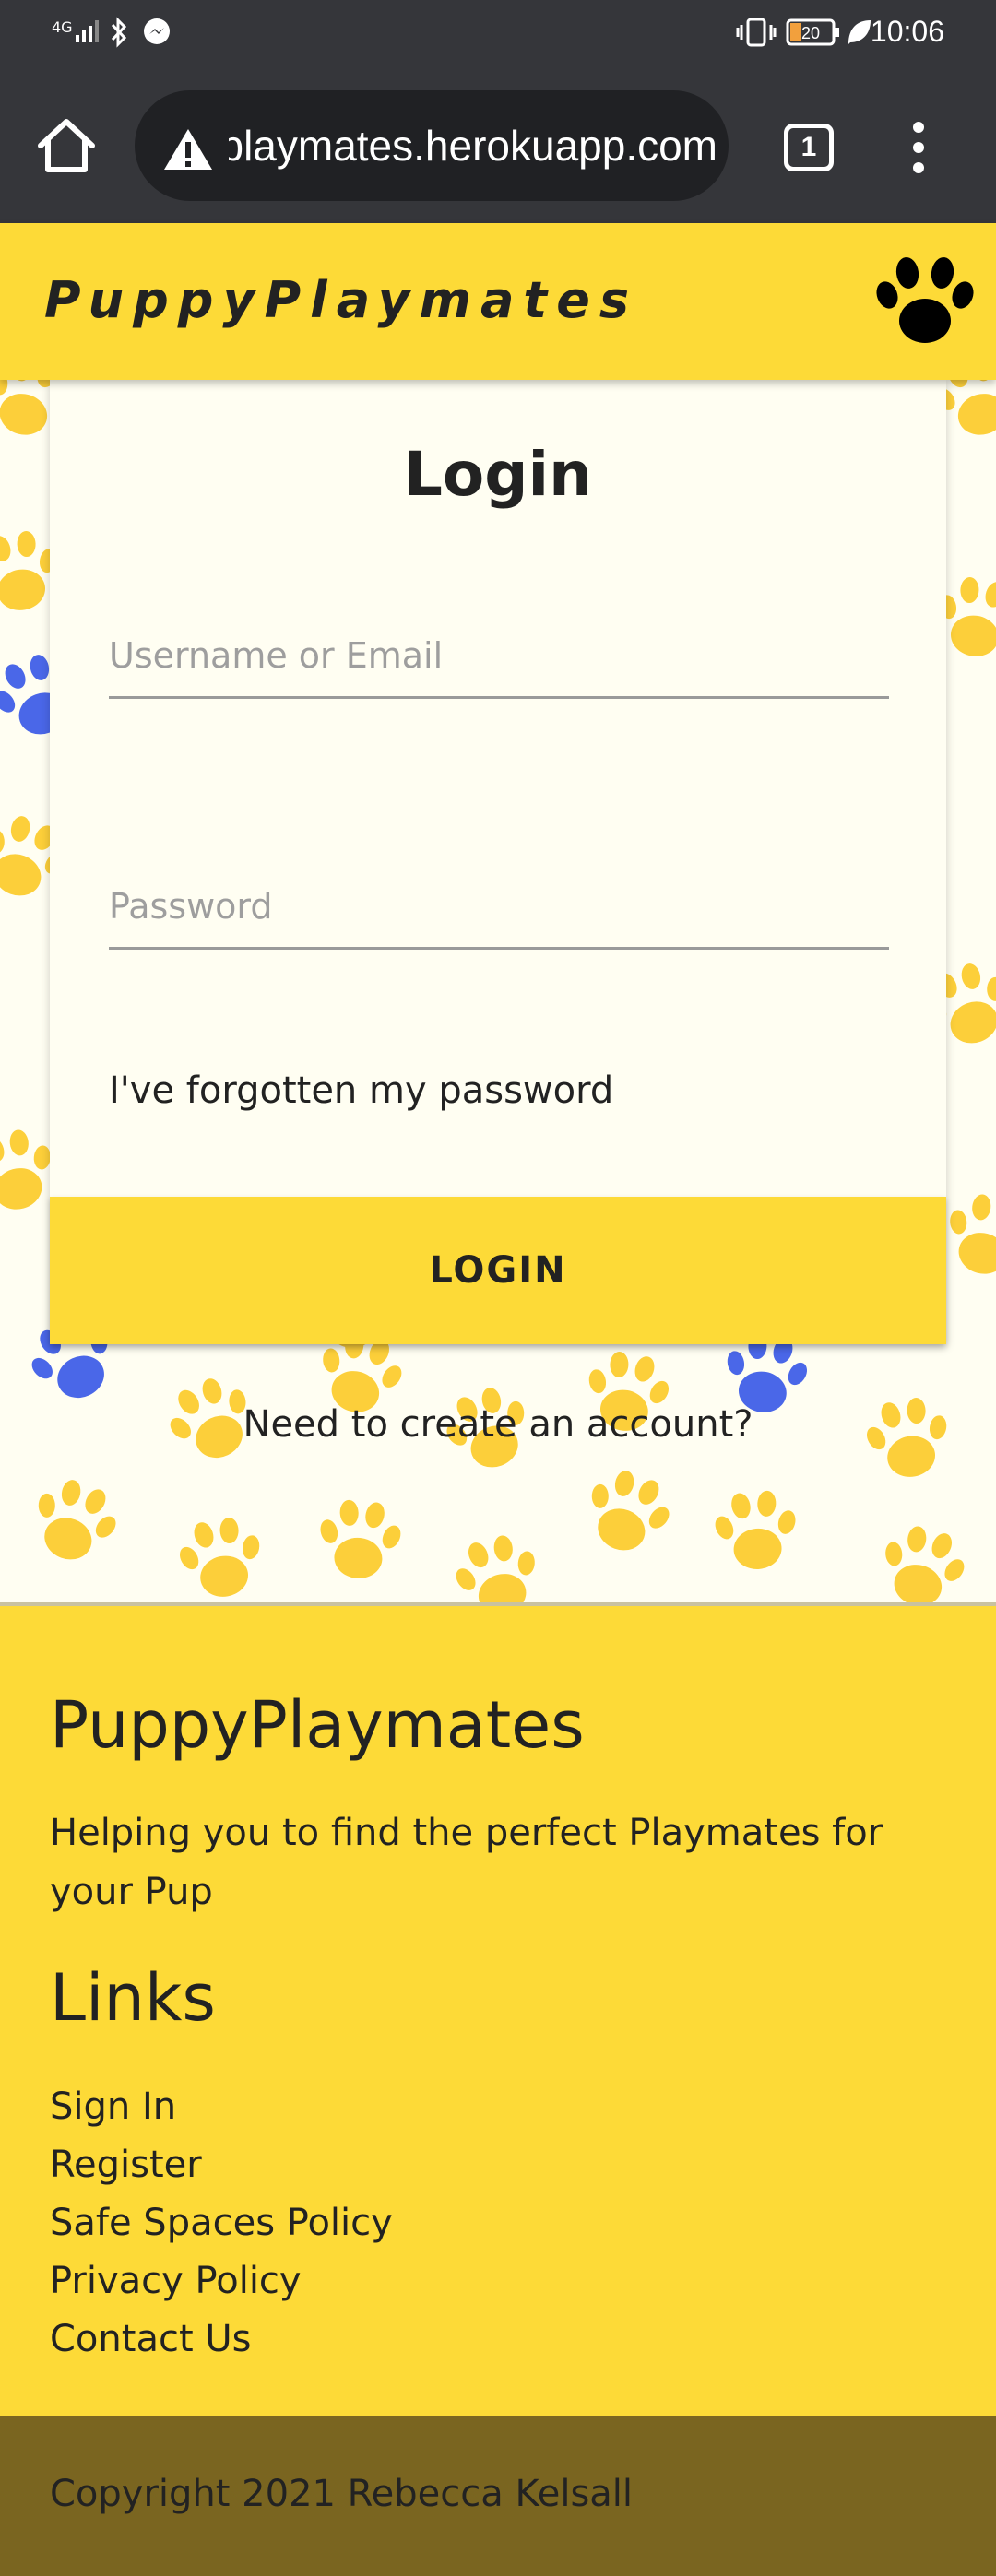  What do you see at coordinates (157, 31) in the screenshot?
I see `messenger-icon` at bounding box center [157, 31].